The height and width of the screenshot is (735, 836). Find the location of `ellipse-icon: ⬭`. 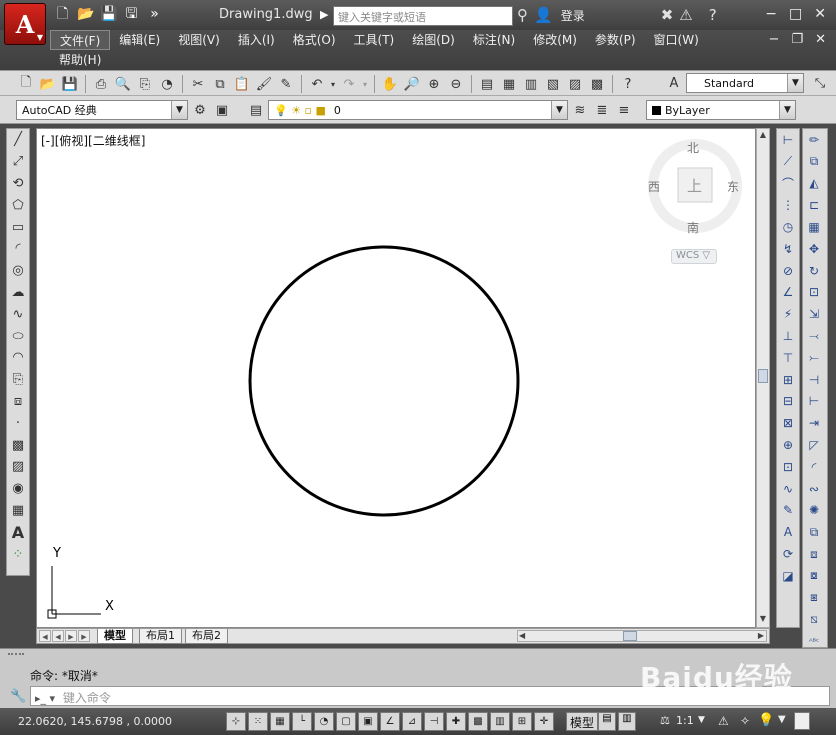

ellipse-icon: ⬭ is located at coordinates (18, 336).